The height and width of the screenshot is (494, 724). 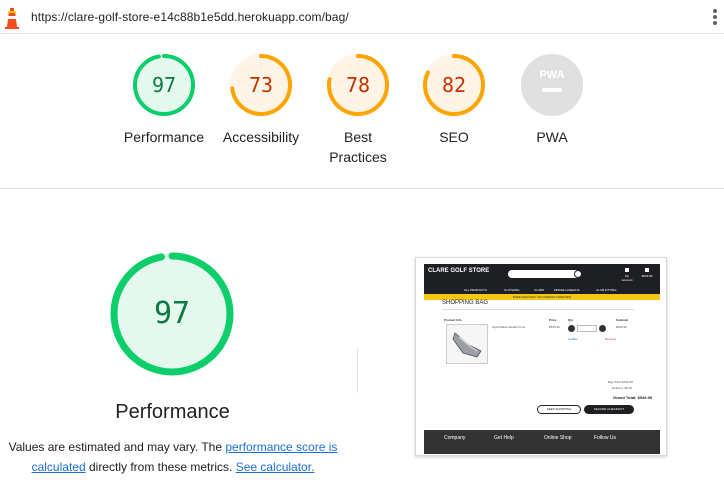 I want to click on thumb-col-subtotal: Subtotal, so click(x=622, y=320).